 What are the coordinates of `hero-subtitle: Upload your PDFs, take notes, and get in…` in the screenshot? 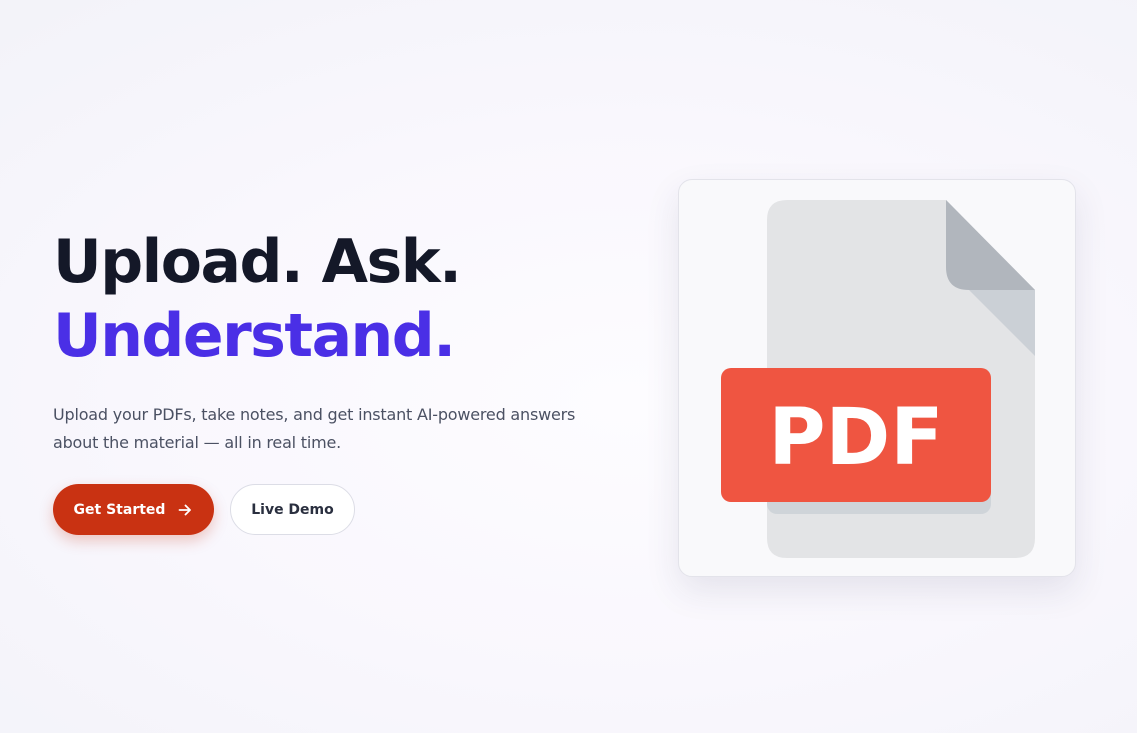 It's located at (314, 428).